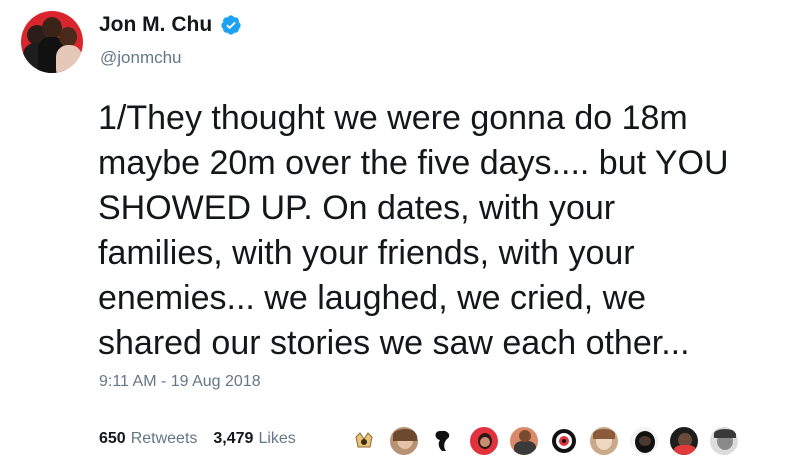 This screenshot has height=468, width=800. I want to click on display-name: Jon M. Chu, so click(170, 25).